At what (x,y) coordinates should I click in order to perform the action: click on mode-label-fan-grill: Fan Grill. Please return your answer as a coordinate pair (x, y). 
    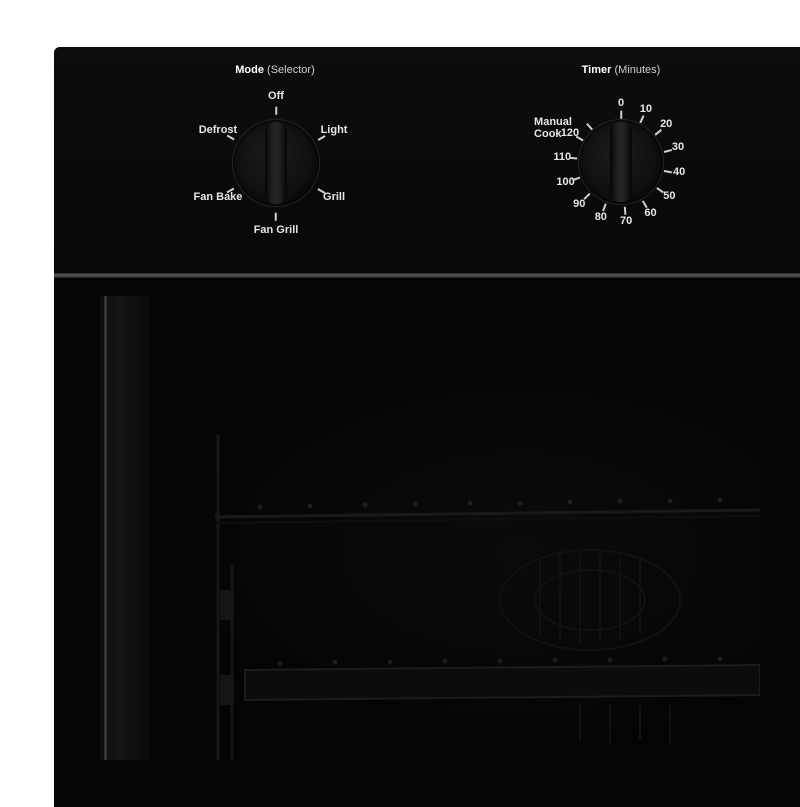
    Looking at the image, I should click on (276, 230).